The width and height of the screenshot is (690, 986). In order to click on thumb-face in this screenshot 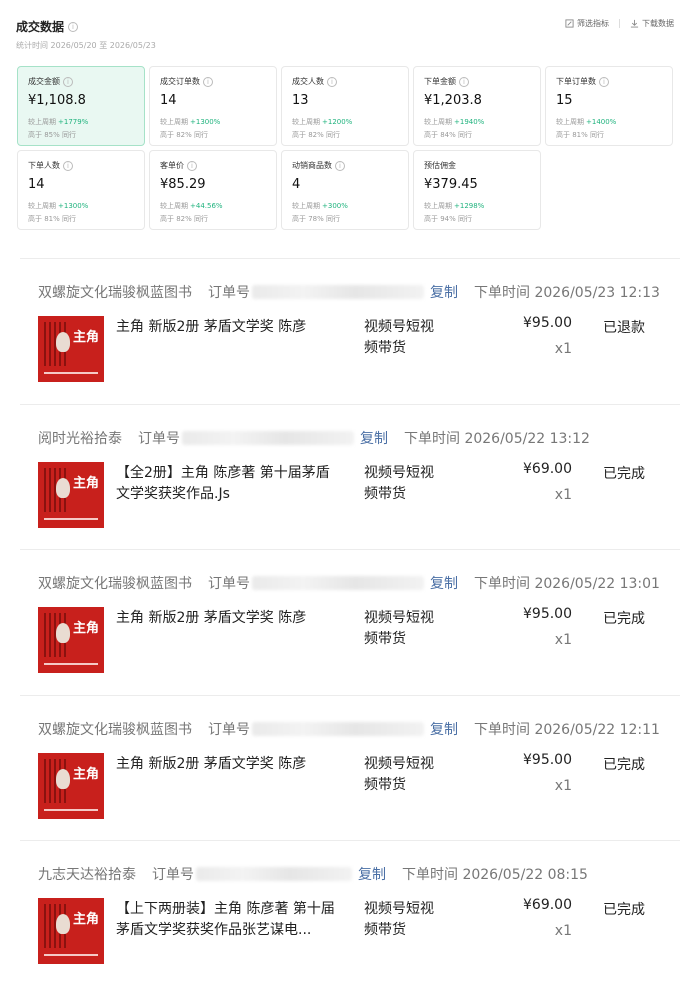, I will do `click(63, 342)`.